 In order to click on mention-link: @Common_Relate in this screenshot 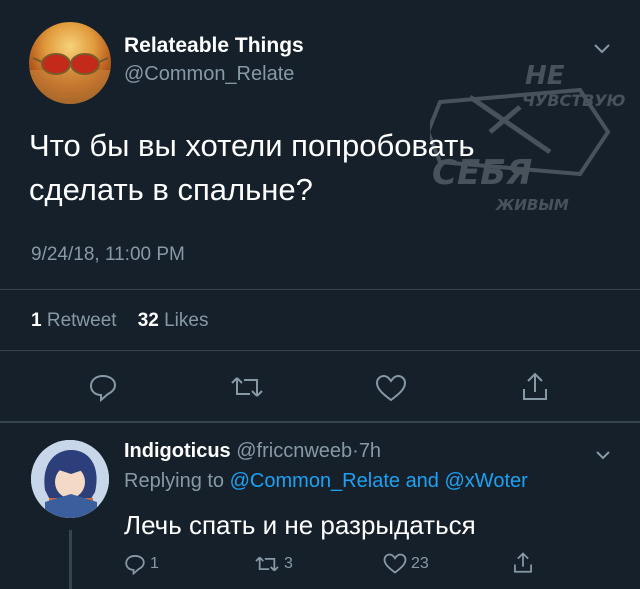, I will do `click(315, 481)`.